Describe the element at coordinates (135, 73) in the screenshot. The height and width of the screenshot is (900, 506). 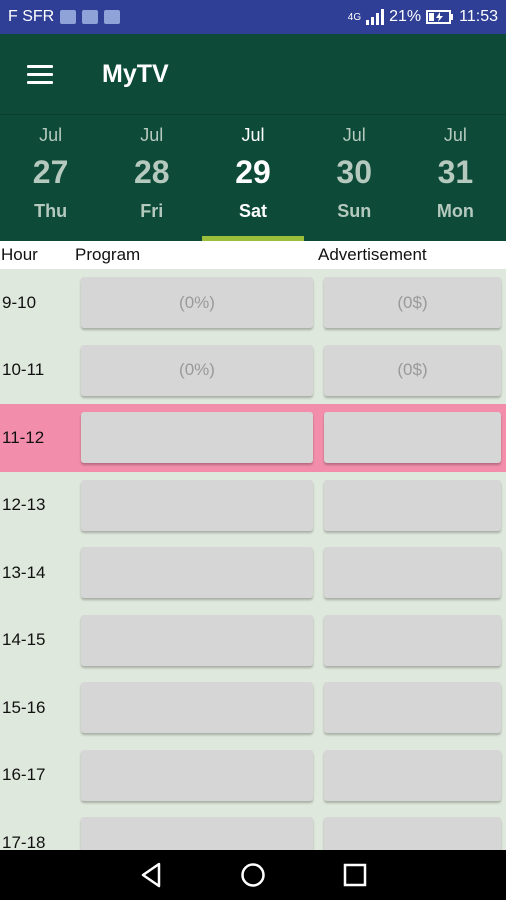
I see `app-title: MyTV` at that location.